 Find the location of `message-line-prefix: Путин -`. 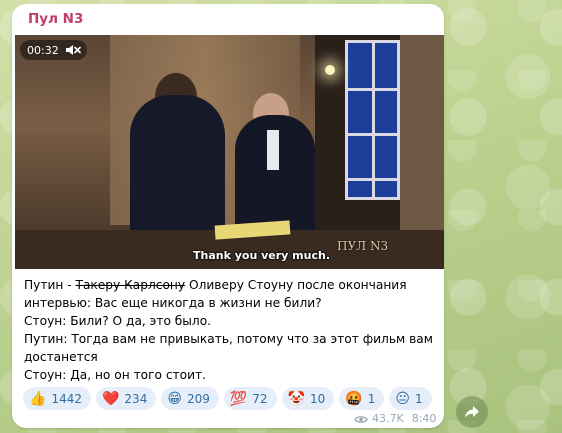

message-line-prefix: Путин - is located at coordinates (50, 285).